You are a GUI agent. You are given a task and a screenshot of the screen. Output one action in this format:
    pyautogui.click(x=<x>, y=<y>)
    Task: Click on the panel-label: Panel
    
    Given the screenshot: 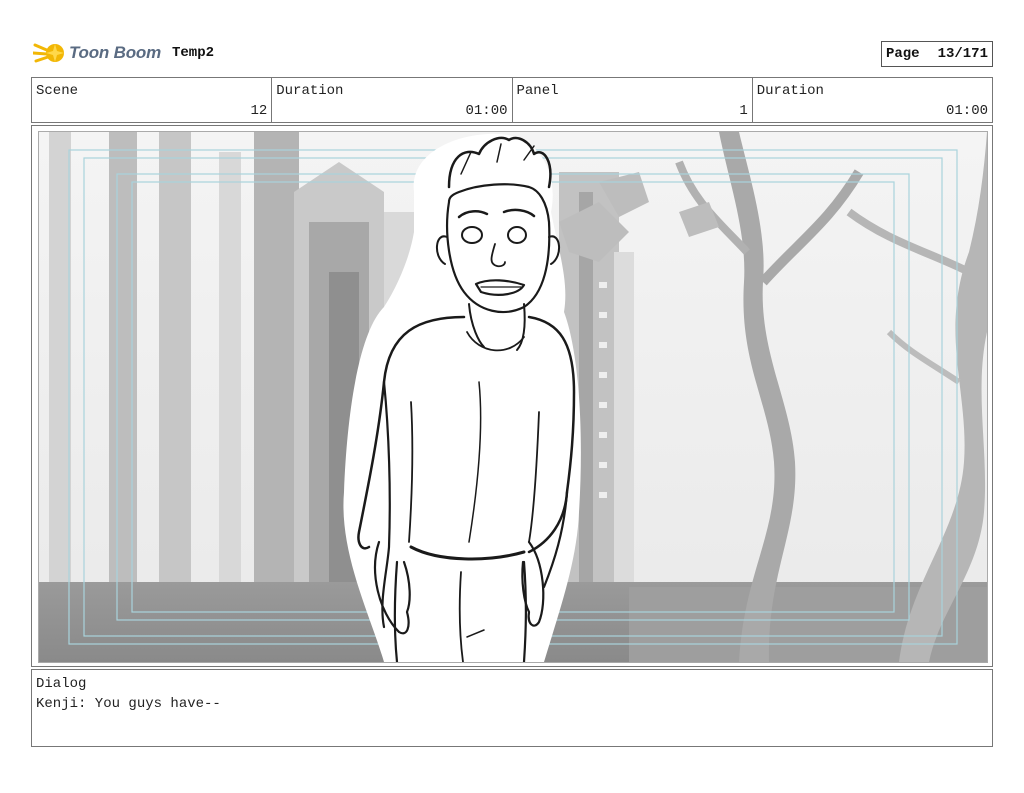 What is the action you would take?
    pyautogui.click(x=537, y=91)
    